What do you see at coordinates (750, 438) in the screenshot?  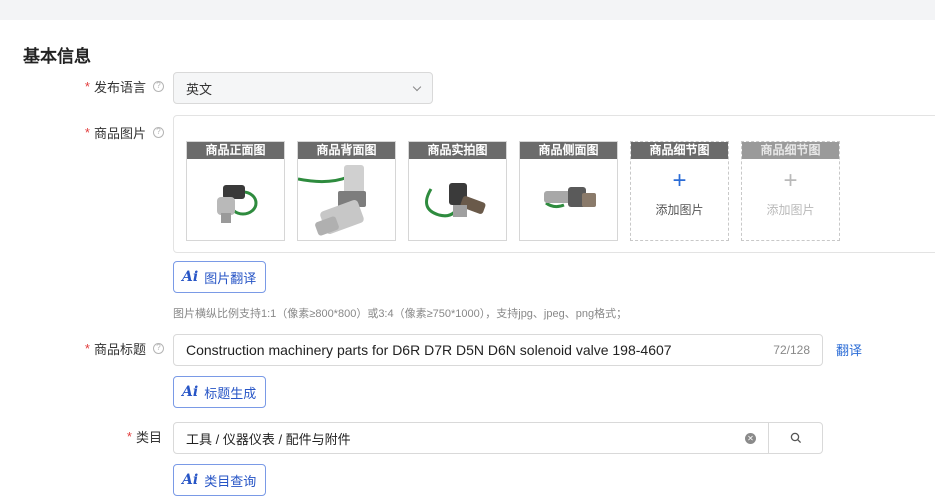 I see `clear-icon: ✕` at bounding box center [750, 438].